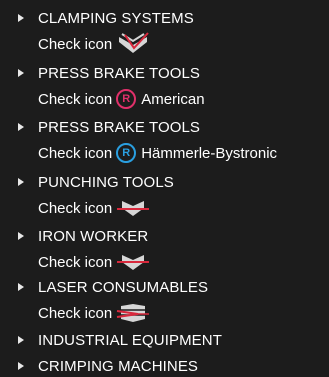 This screenshot has width=329, height=377. I want to click on menu-item-press-brake-tools-hammerle: PRESS BRAKE TOOLS, so click(100, 127).